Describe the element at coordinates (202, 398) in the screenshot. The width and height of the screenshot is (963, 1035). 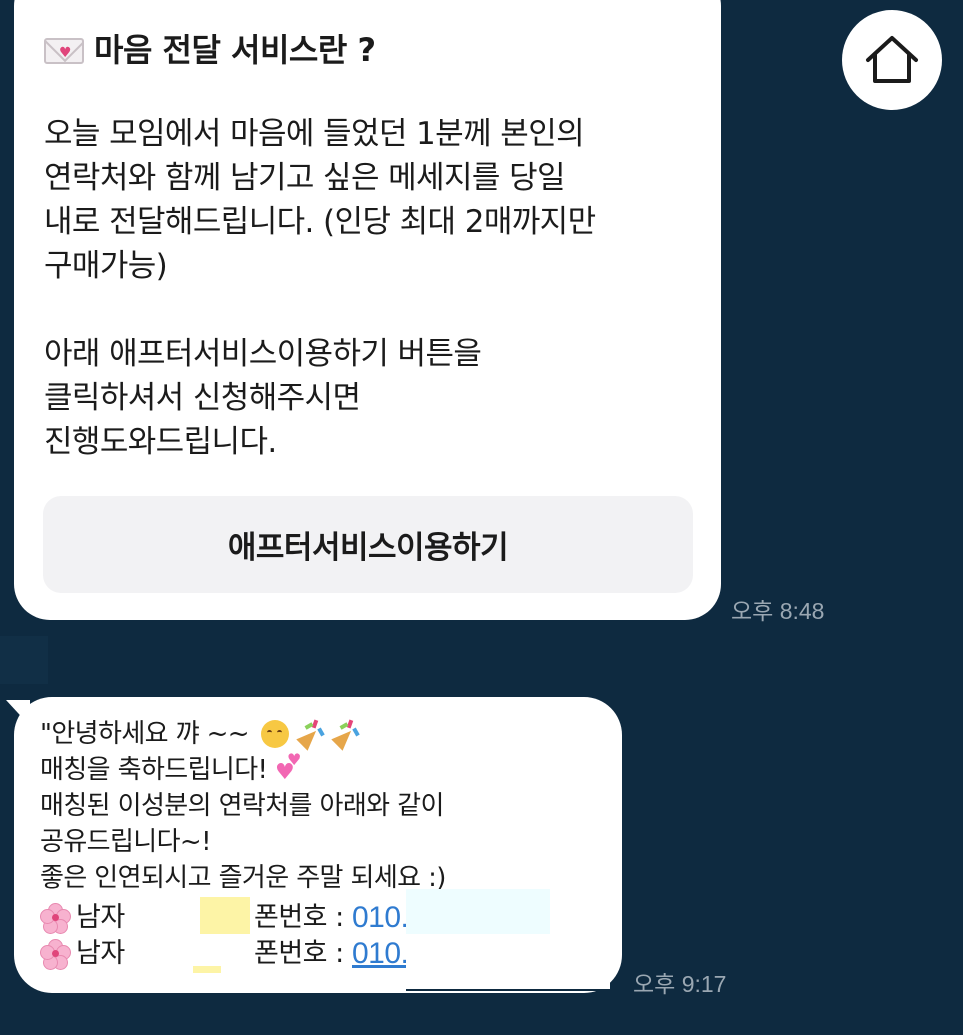
I see `card-text-line: 클릭하셔서 신청해주시면` at that location.